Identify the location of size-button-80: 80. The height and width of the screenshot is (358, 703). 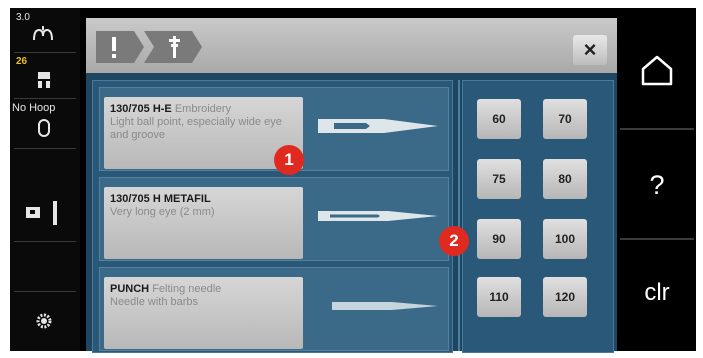
(565, 179).